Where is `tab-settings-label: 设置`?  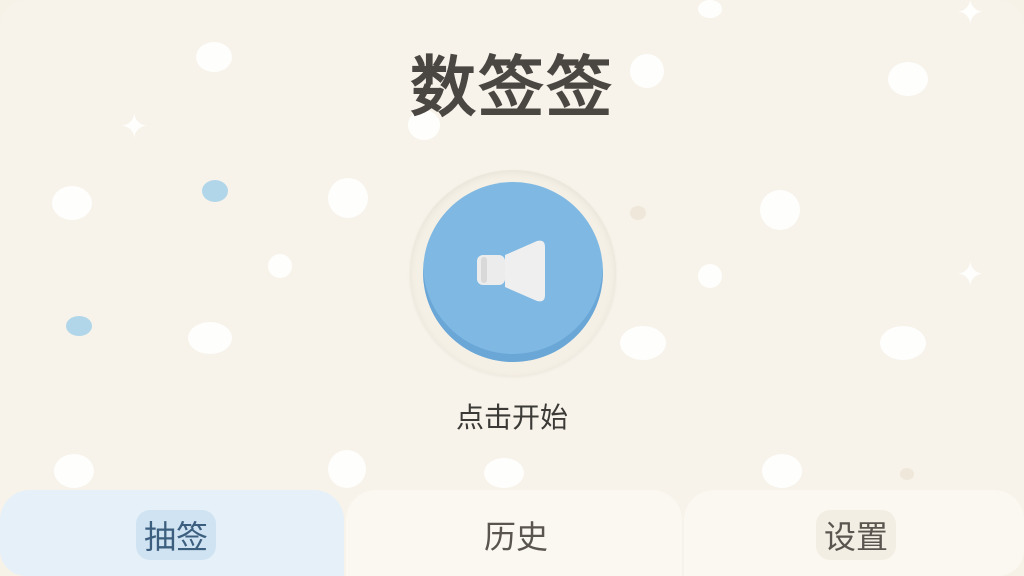 tab-settings-label: 设置 is located at coordinates (856, 535).